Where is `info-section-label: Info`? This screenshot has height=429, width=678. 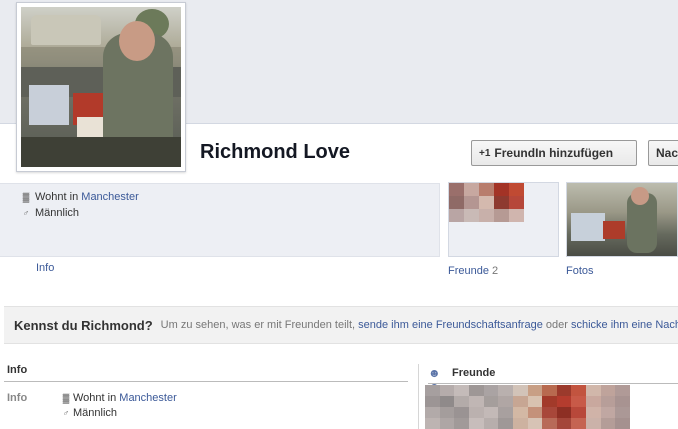 info-section-label: Info is located at coordinates (17, 398).